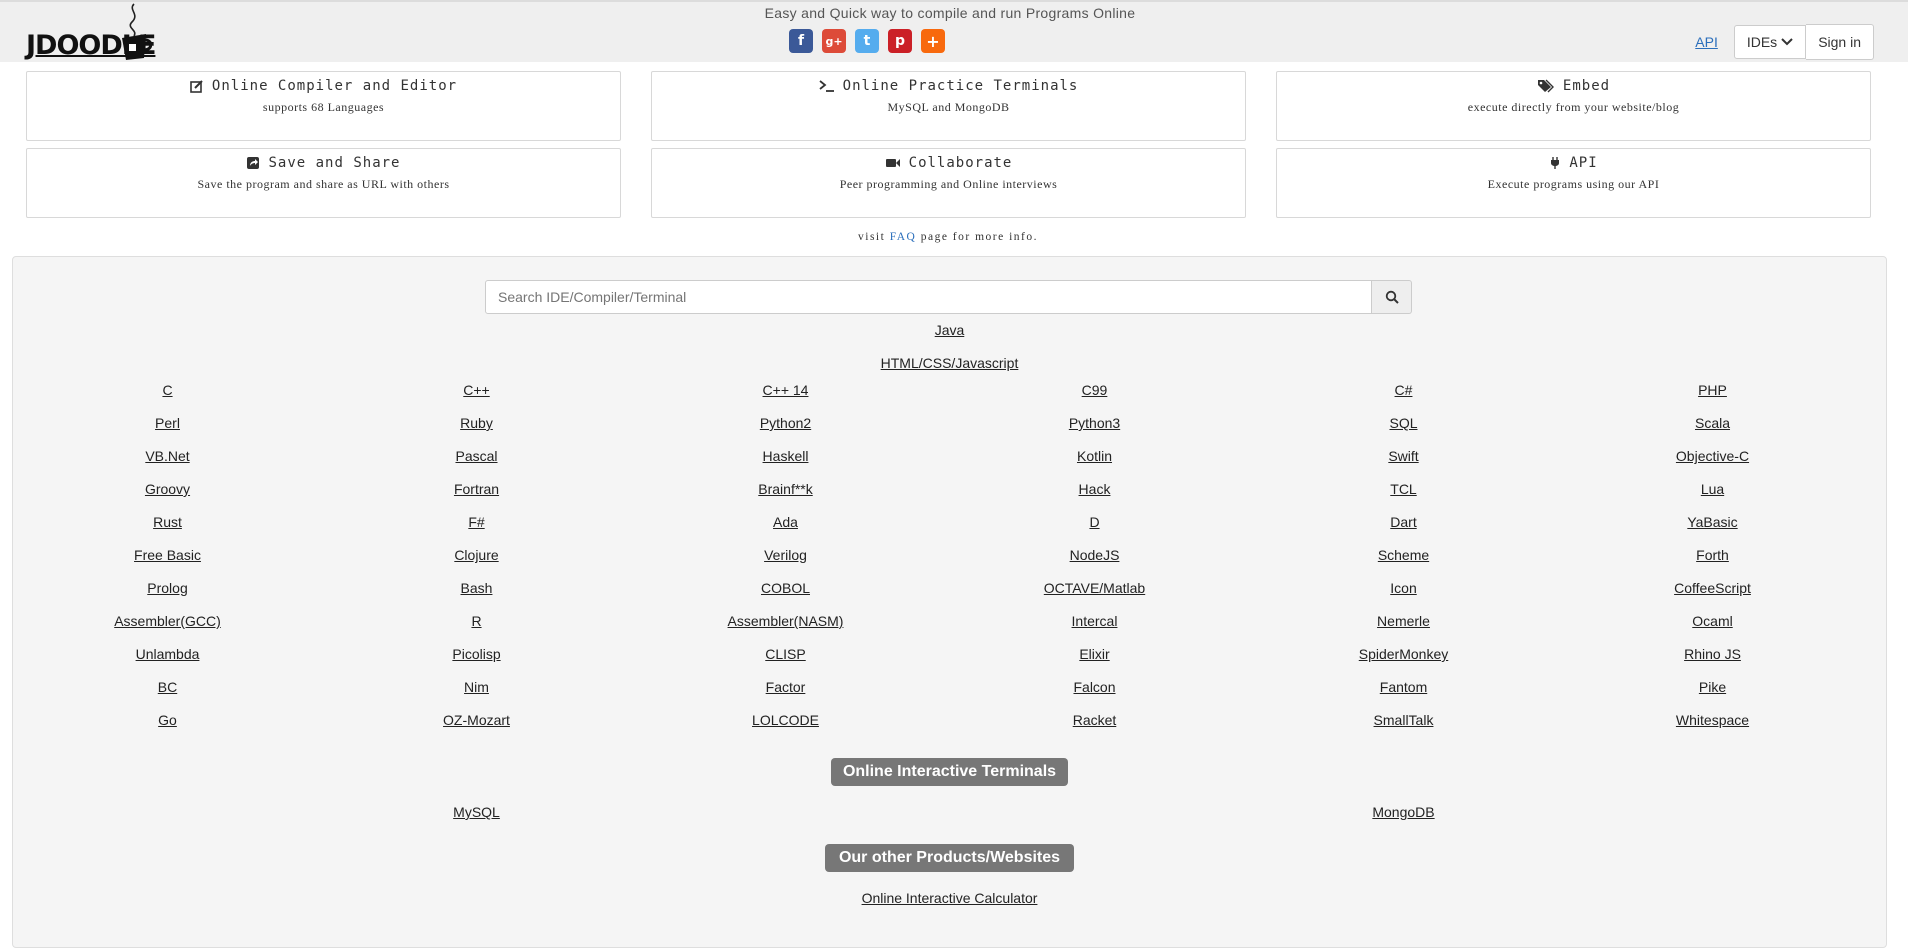 The height and width of the screenshot is (948, 1908). What do you see at coordinates (476, 687) in the screenshot?
I see `lang-link: Nim` at bounding box center [476, 687].